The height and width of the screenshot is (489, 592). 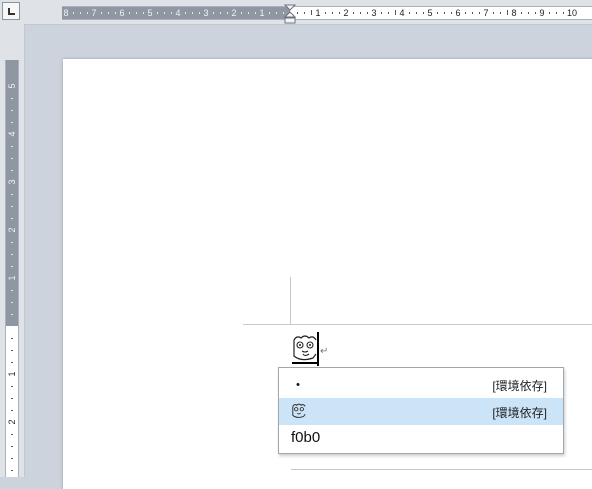 I want to click on vertical-ruler-strip: 5 4 3 2 1 1 2, so click(x=12, y=268).